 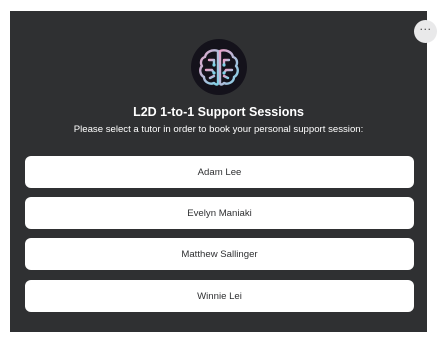 What do you see at coordinates (219, 254) in the screenshot?
I see `tutor-button-matthew-sallinger: Matthew Sallinger` at bounding box center [219, 254].